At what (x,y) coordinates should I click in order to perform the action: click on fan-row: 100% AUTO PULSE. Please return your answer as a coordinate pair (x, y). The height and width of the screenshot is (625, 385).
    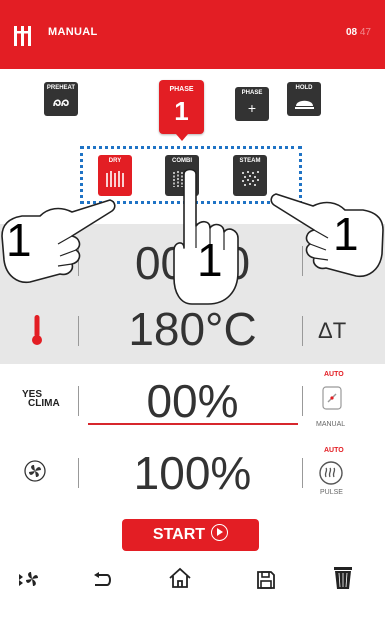
    Looking at the image, I should click on (192, 472).